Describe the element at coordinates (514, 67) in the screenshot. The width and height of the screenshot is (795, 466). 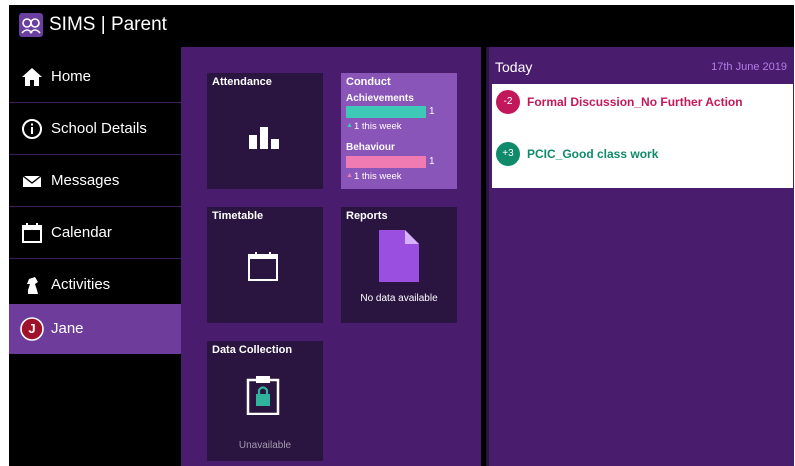
I see `today-title: Today` at that location.